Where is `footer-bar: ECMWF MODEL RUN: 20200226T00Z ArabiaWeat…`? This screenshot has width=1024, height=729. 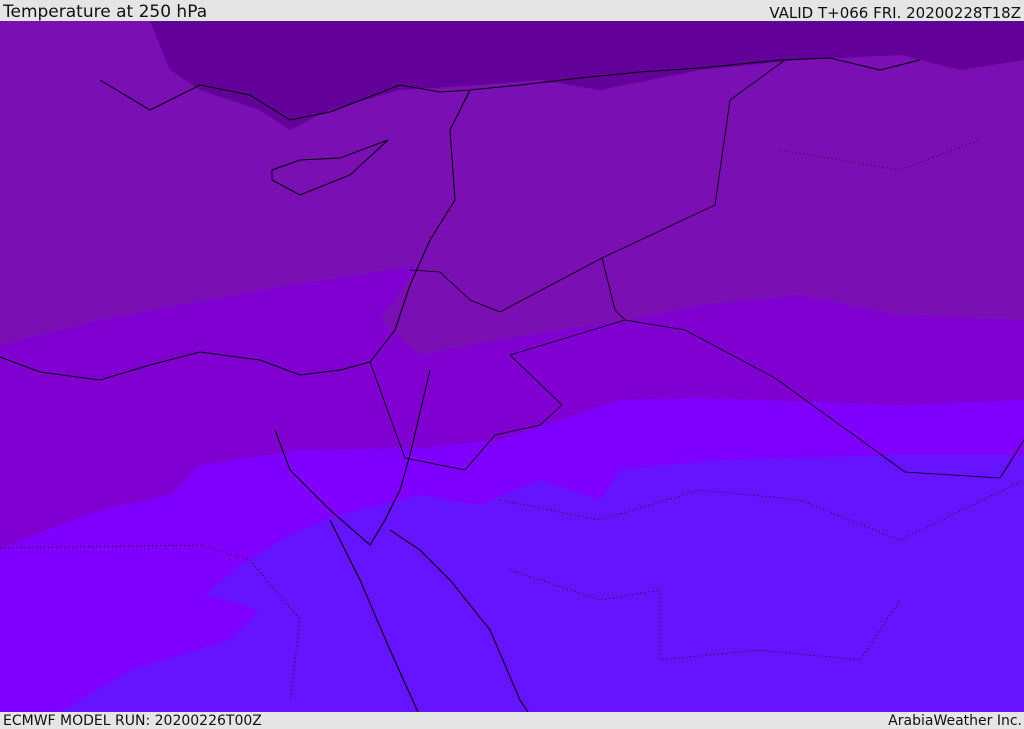
footer-bar: ECMWF MODEL RUN: 20200226T00Z ArabiaWeat… is located at coordinates (512, 720).